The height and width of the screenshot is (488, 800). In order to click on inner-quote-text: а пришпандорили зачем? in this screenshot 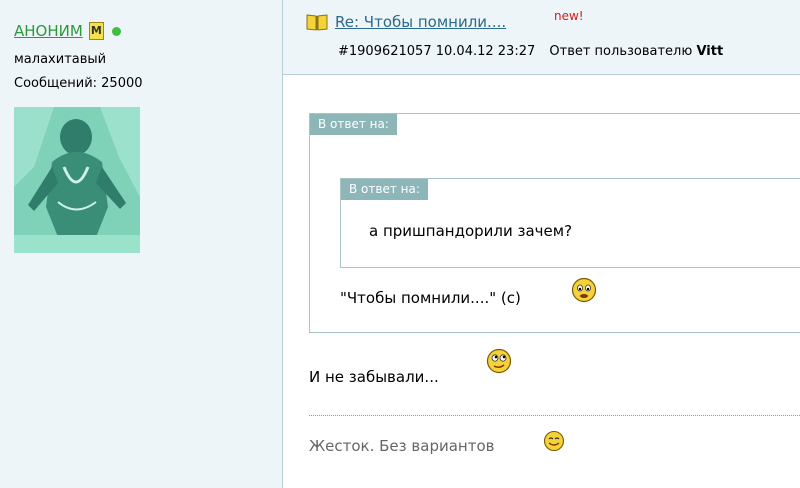, I will do `click(471, 231)`.